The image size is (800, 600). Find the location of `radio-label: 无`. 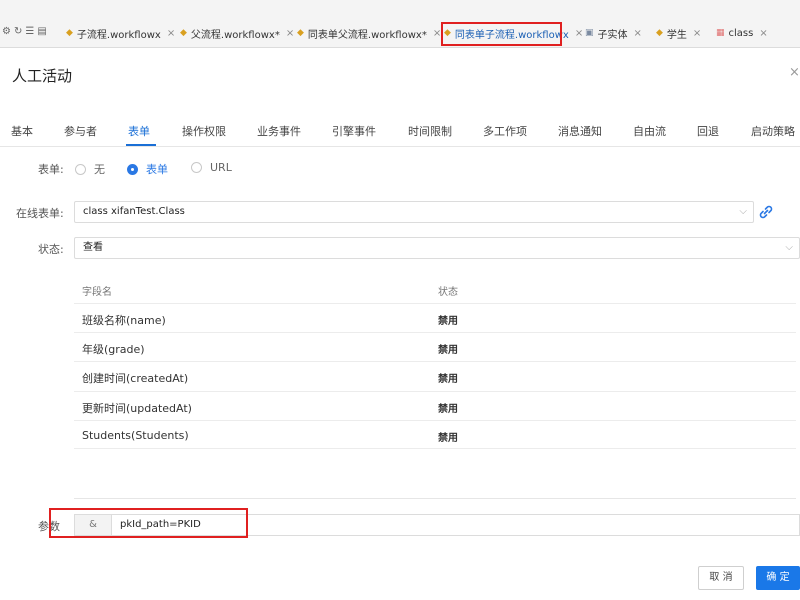

radio-label: 无 is located at coordinates (99, 169).